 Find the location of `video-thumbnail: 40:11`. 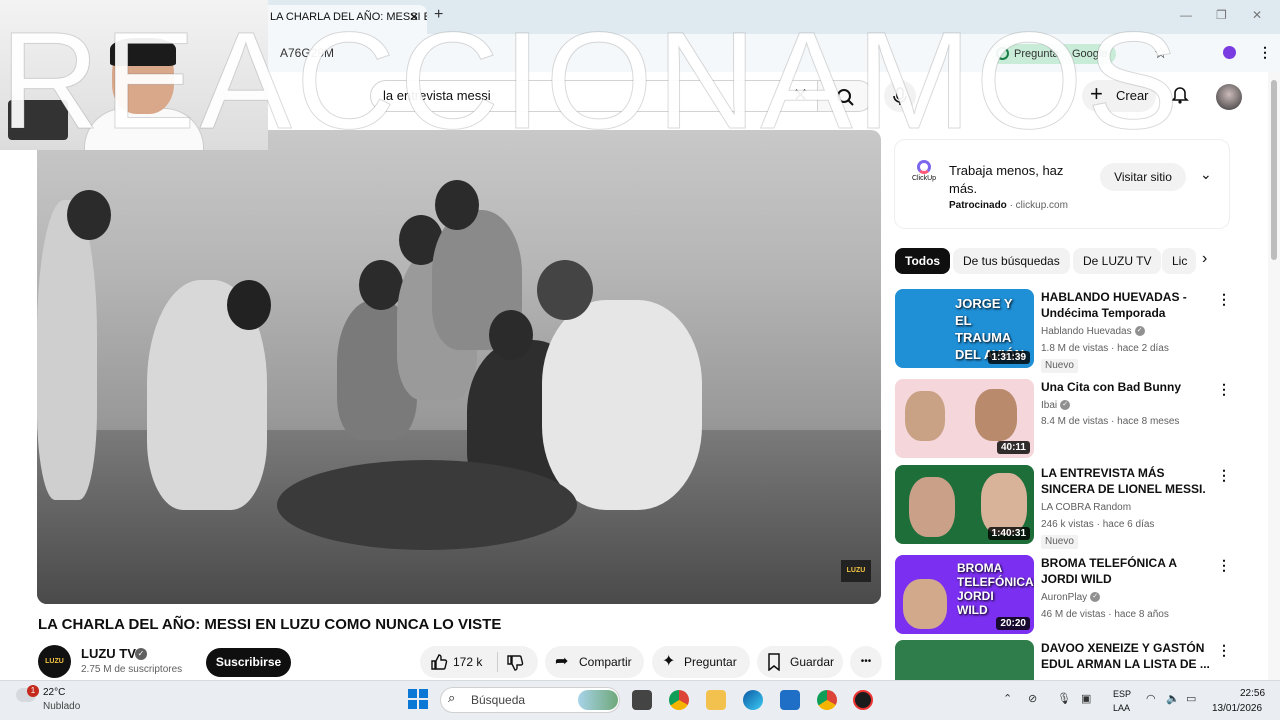

video-thumbnail: 40:11 is located at coordinates (964, 418).